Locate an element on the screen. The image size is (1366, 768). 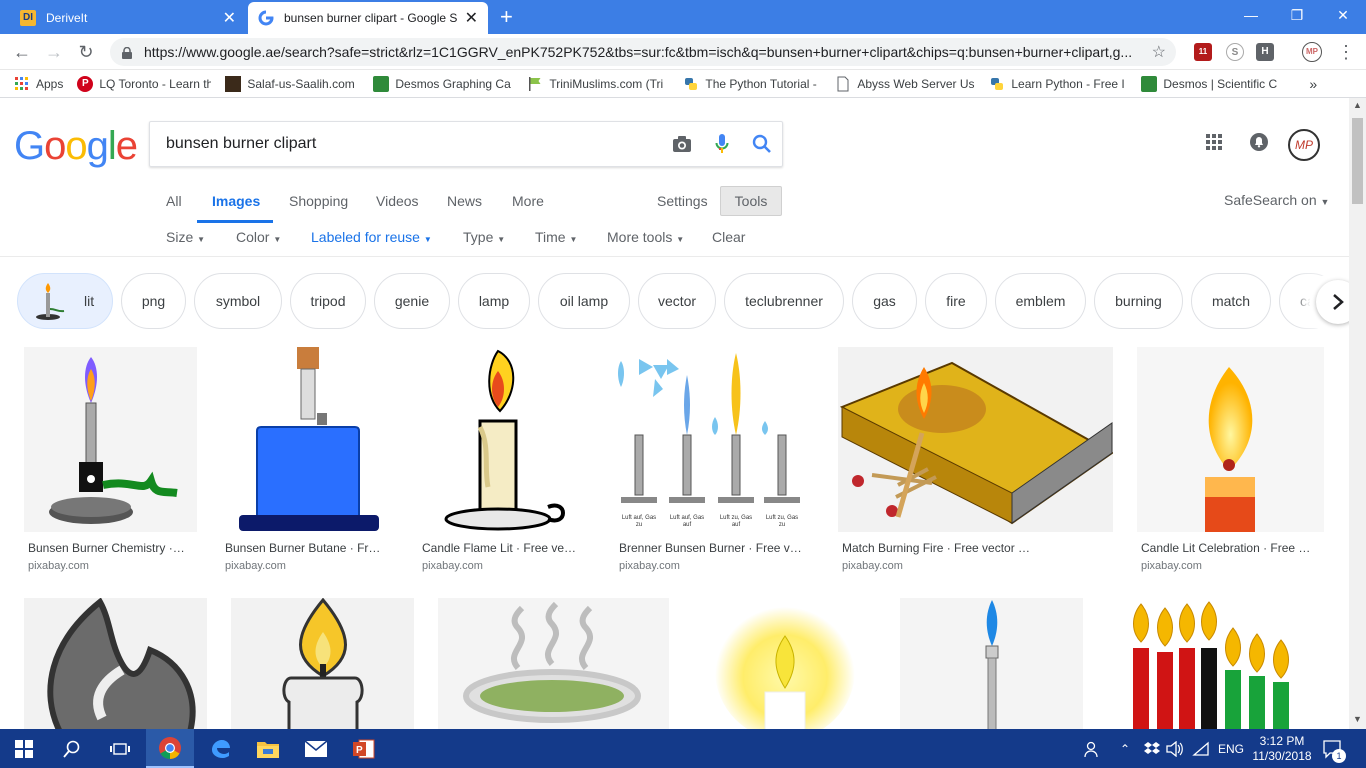
bookmarks-overflow-icon: » is located at coordinates (1313, 84).